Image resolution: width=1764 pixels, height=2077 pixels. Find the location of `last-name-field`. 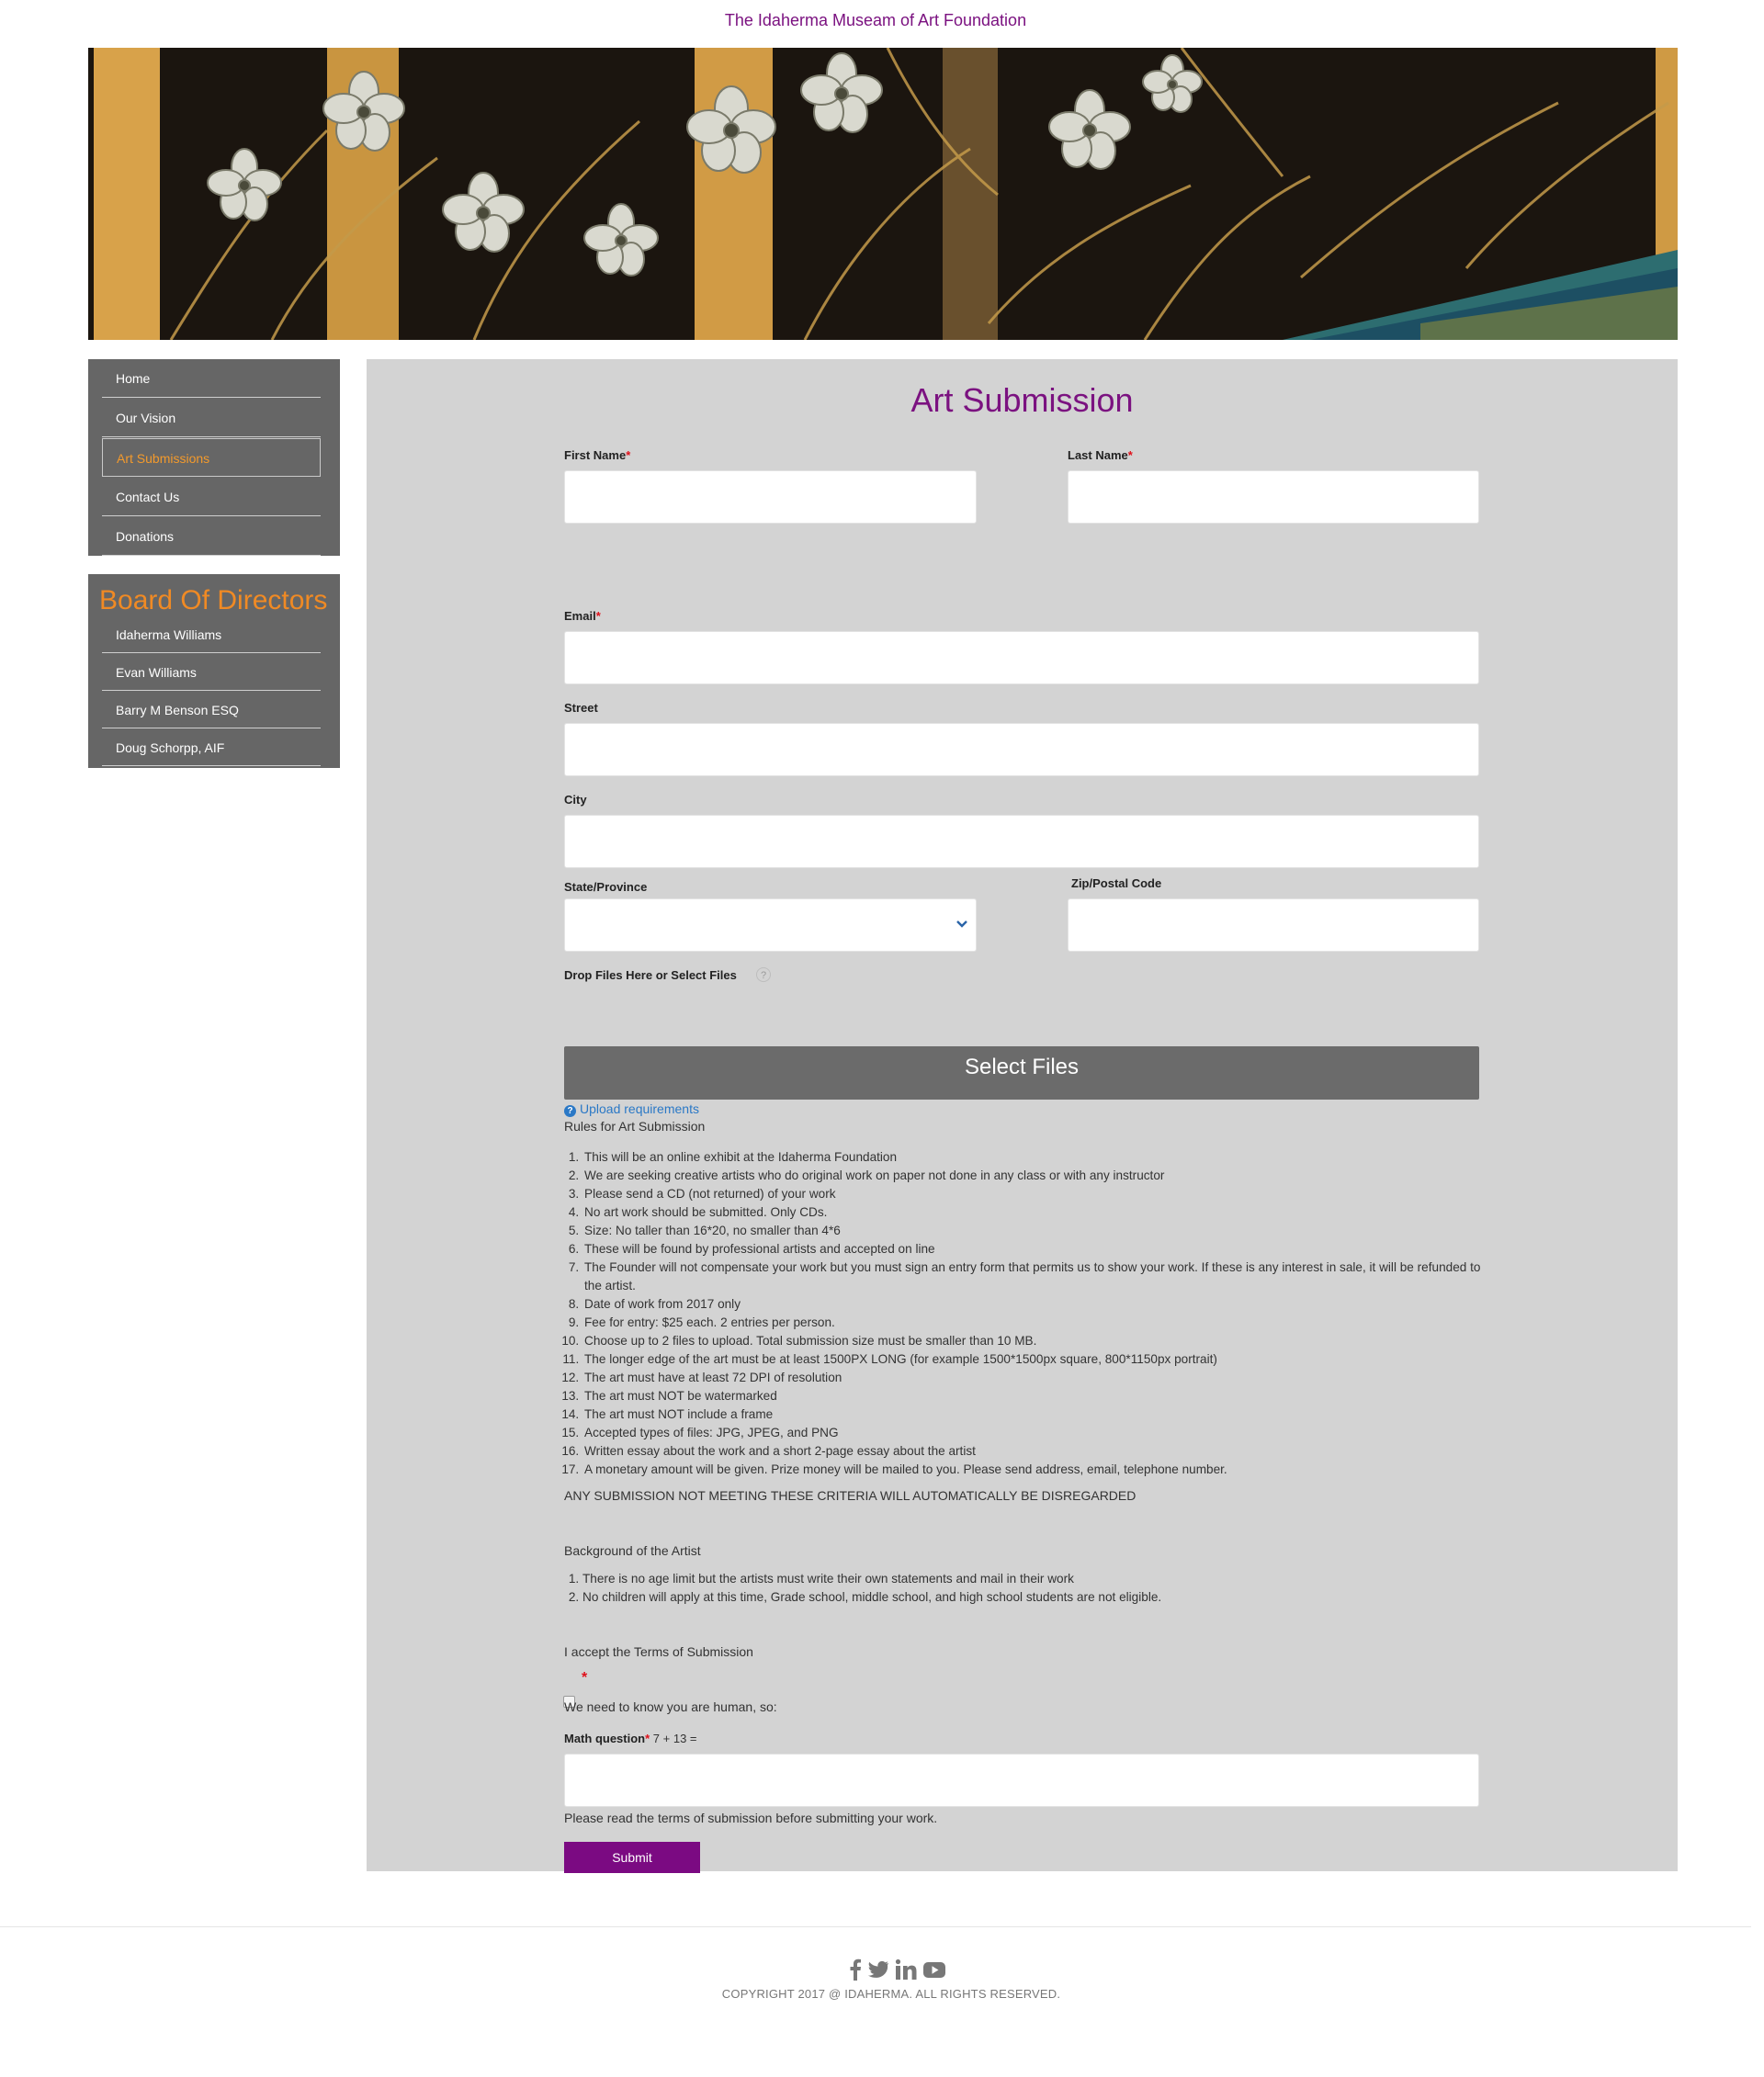

last-name-field is located at coordinates (1274, 497).